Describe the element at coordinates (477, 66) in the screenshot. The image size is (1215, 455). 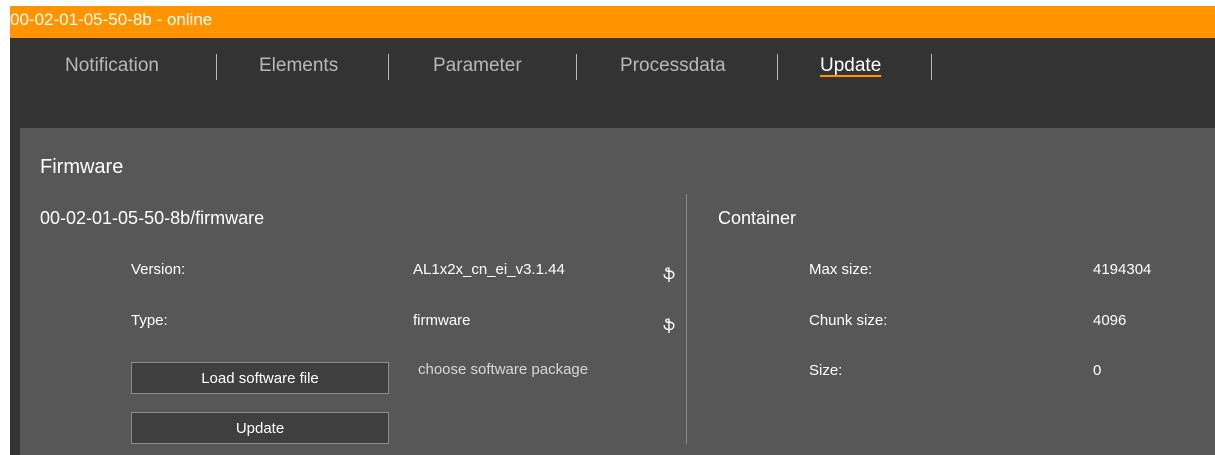
I see `tab-parameter: Parameter` at that location.